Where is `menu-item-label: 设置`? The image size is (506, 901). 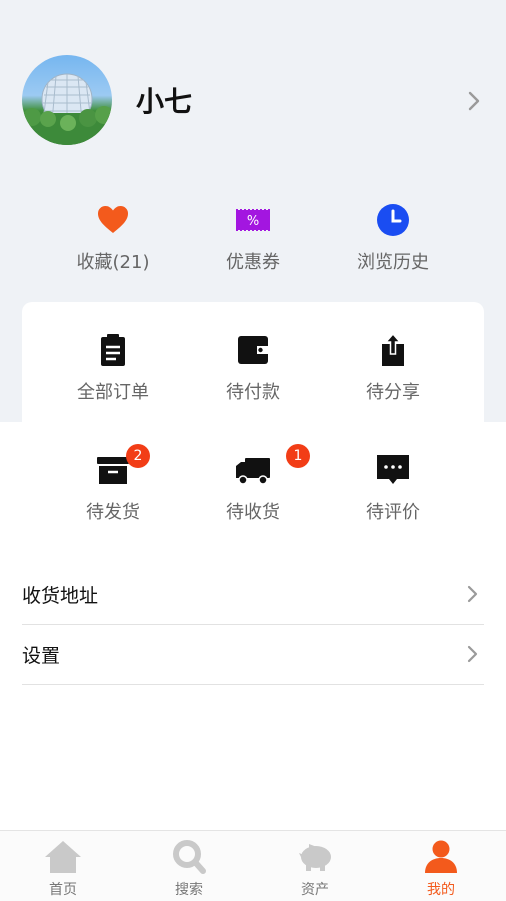
menu-item-label: 设置 is located at coordinates (41, 656).